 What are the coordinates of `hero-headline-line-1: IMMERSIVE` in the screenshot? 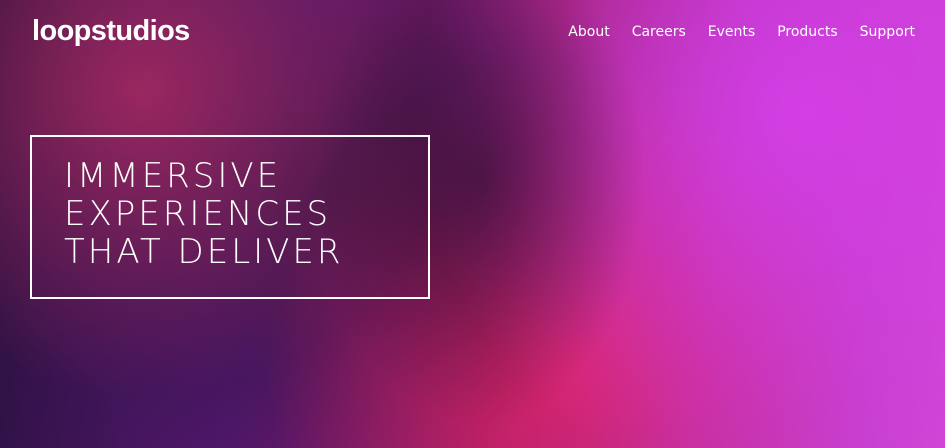 It's located at (173, 176).